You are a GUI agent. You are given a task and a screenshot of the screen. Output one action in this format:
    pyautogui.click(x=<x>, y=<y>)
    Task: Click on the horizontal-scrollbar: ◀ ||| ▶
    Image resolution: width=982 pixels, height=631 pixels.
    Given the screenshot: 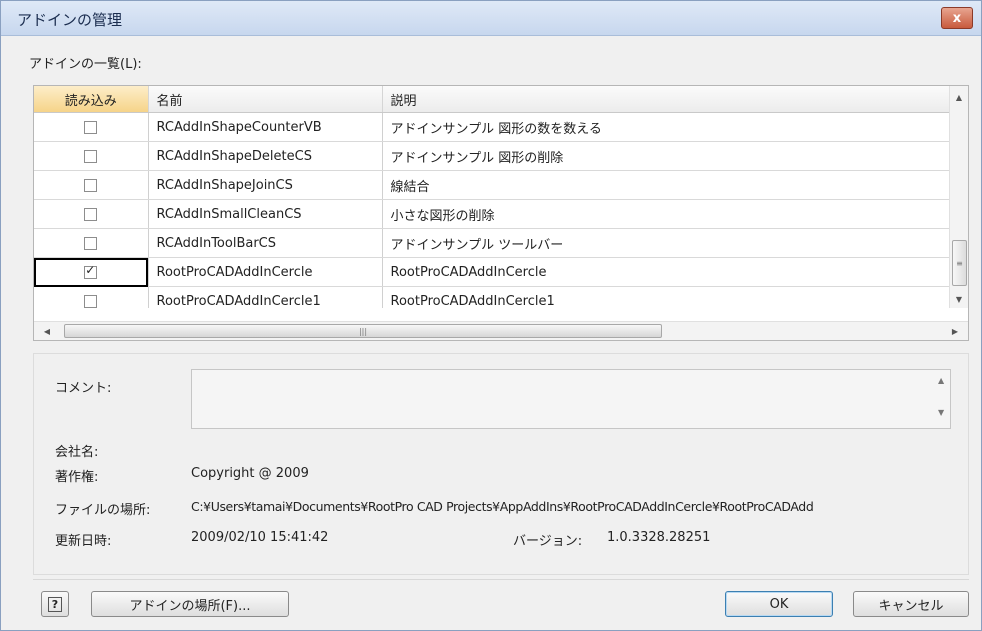 What is the action you would take?
    pyautogui.click(x=501, y=330)
    